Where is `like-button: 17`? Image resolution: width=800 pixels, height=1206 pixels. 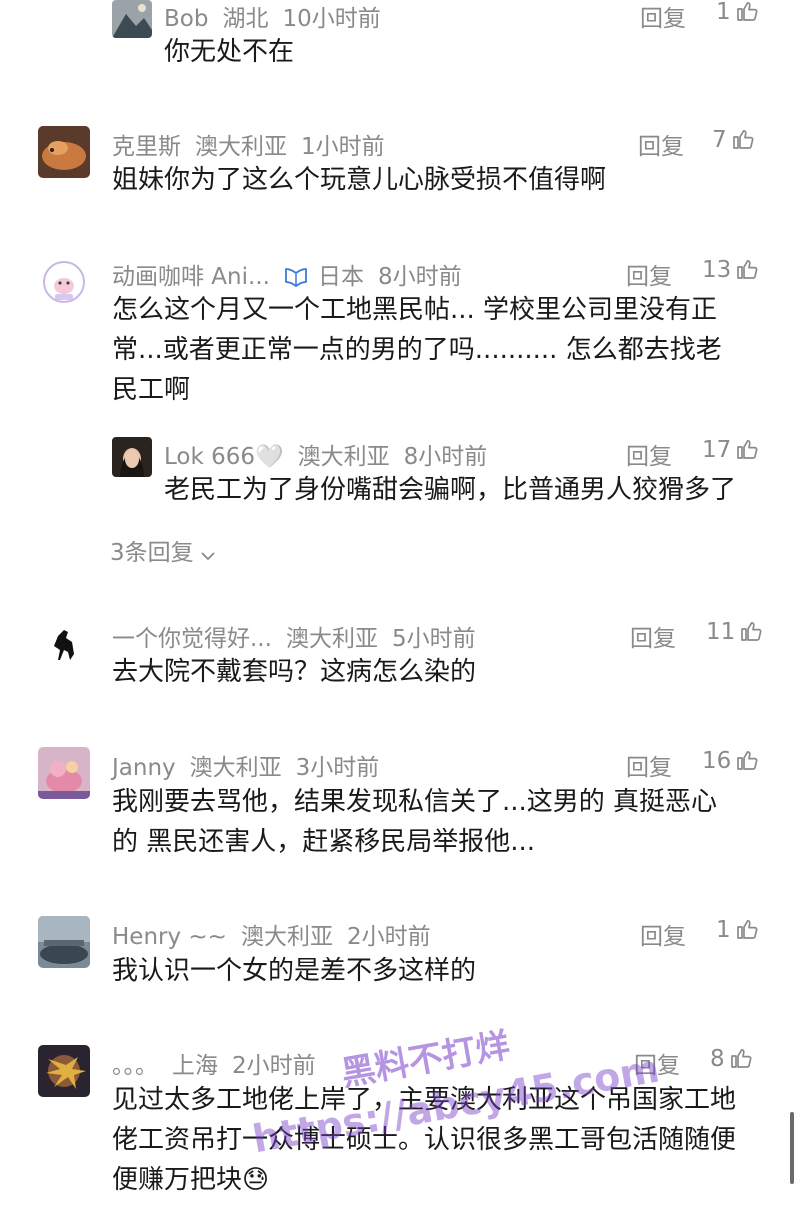 like-button: 17 is located at coordinates (730, 450).